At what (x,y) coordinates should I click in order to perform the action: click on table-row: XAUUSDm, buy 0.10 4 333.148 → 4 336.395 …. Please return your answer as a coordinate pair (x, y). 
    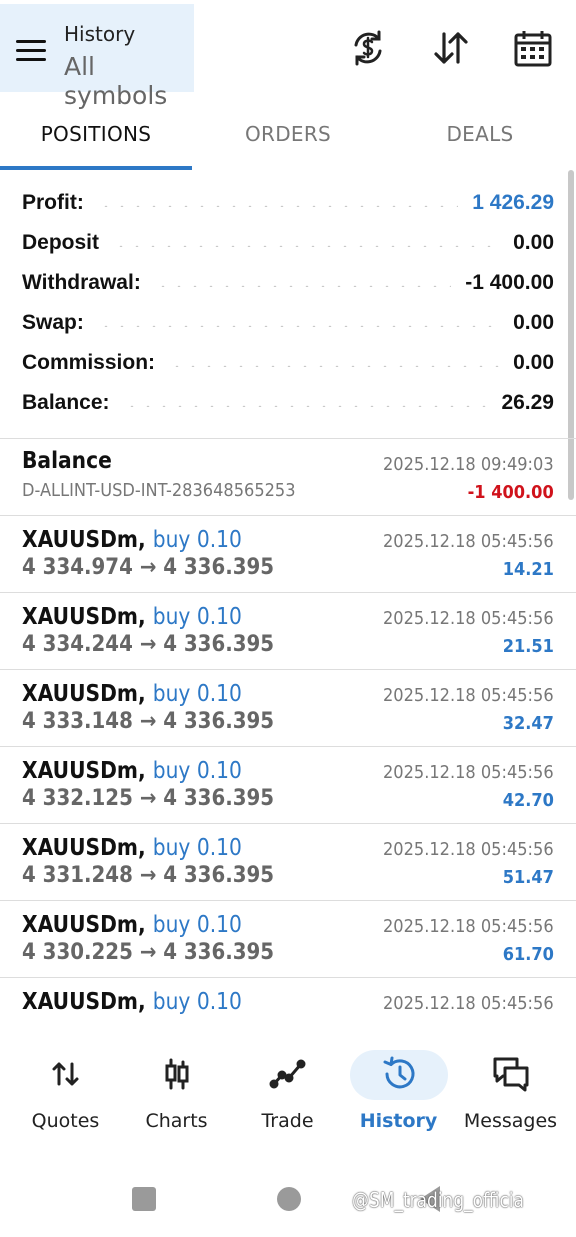
    Looking at the image, I should click on (288, 707).